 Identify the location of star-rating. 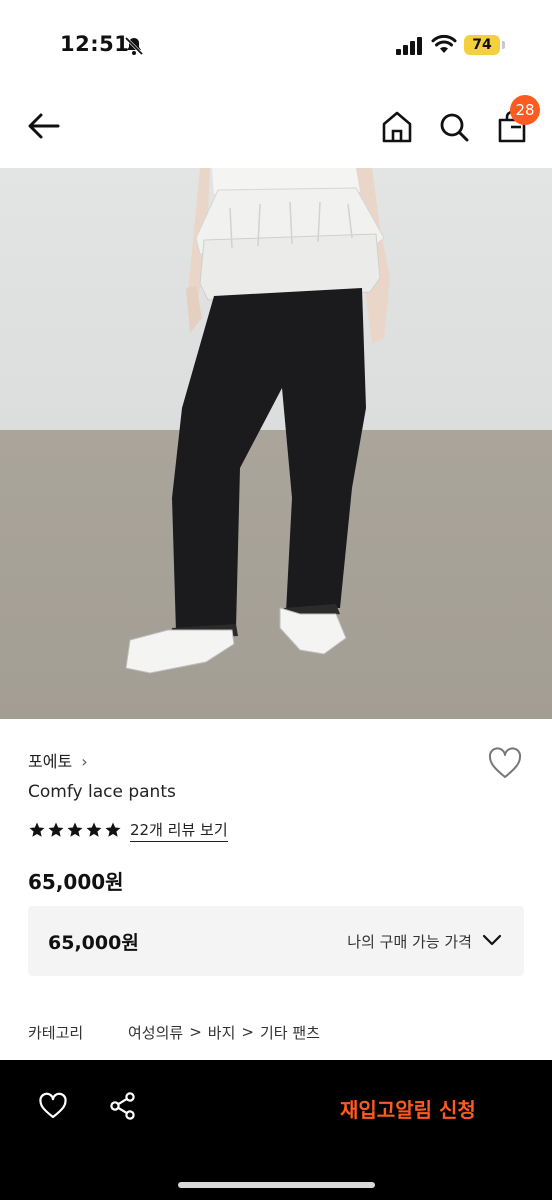
(75, 830).